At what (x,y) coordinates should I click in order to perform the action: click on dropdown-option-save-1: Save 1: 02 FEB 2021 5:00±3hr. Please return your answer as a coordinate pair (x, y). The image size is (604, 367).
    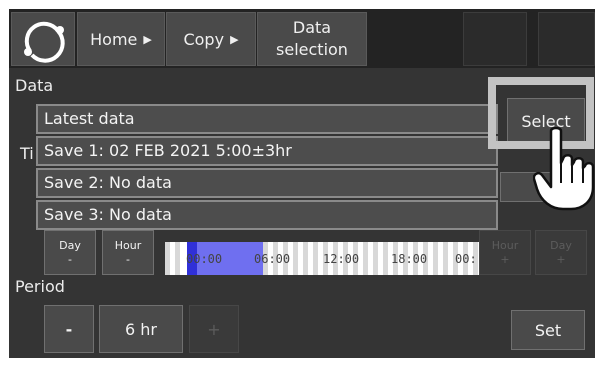
    Looking at the image, I should click on (267, 151).